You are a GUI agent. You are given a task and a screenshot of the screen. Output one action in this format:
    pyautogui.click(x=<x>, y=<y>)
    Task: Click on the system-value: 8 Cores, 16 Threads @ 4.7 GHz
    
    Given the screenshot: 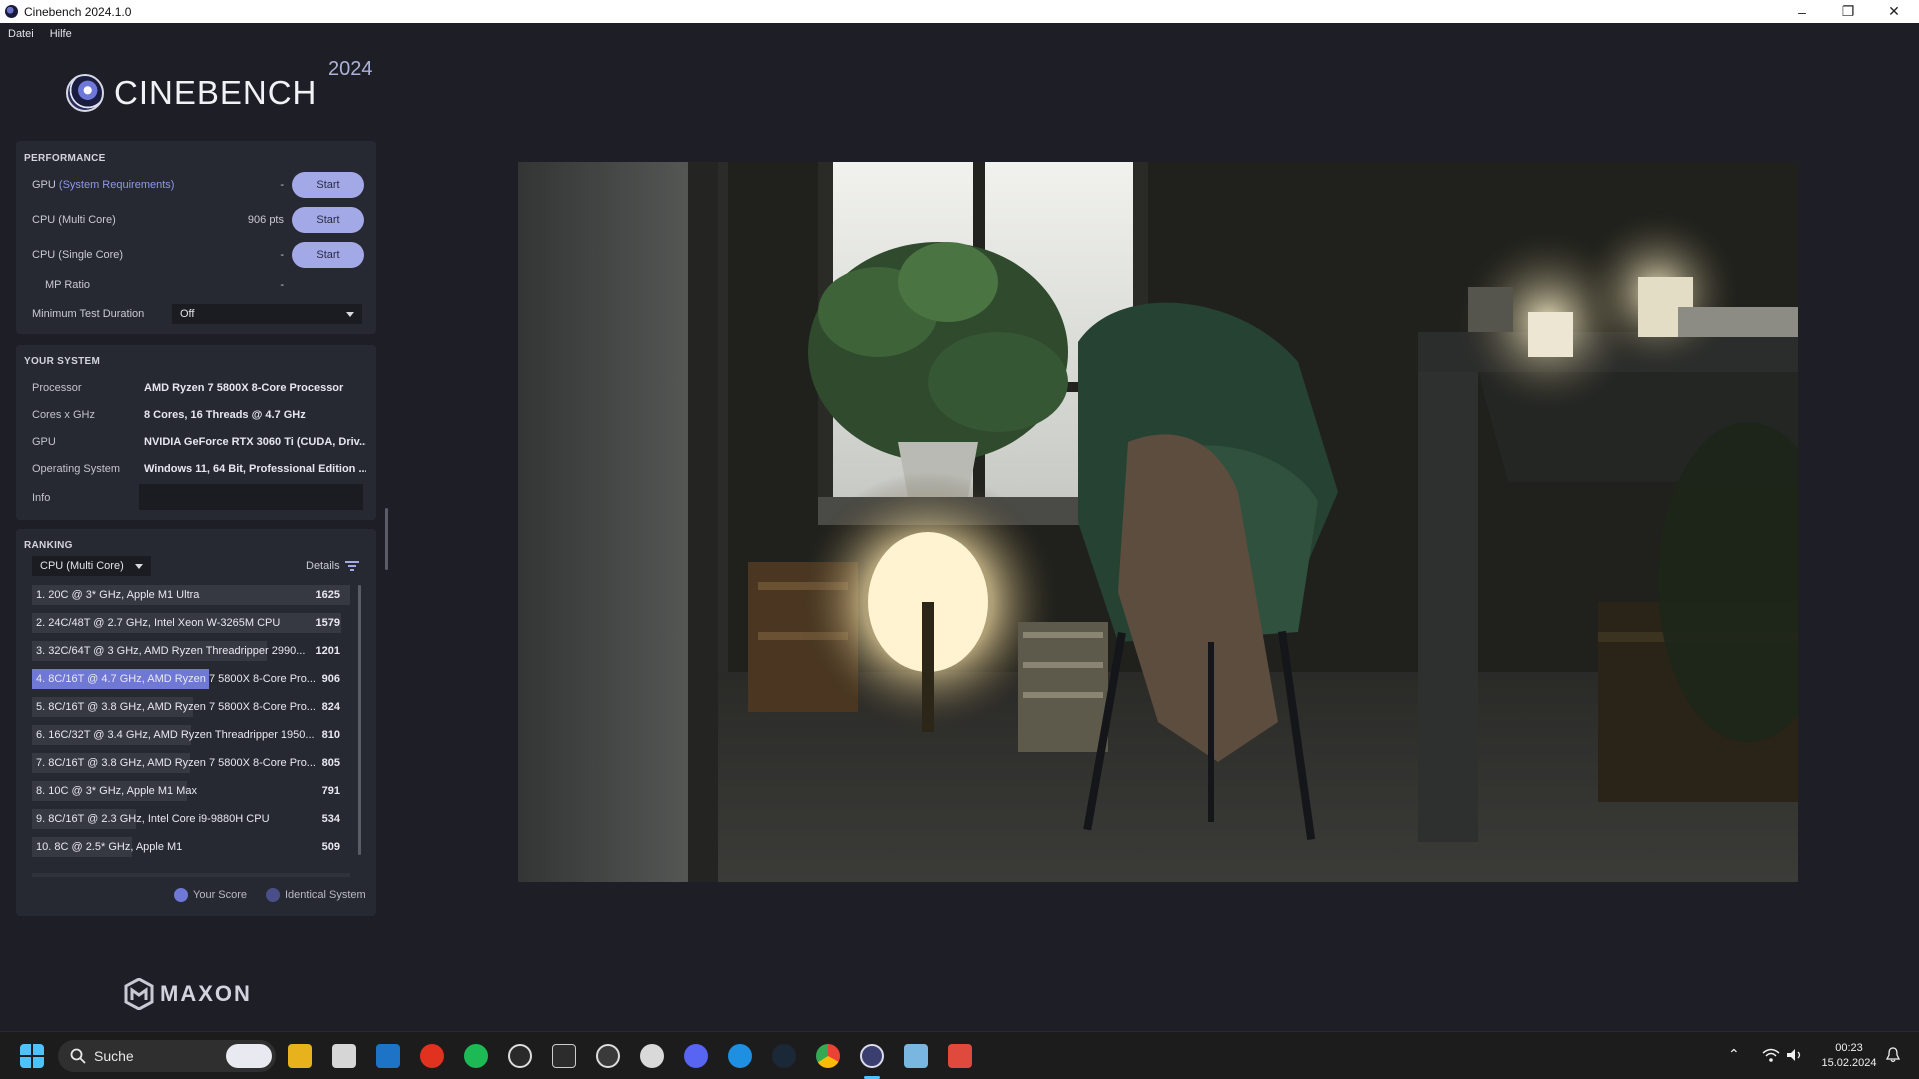 What is the action you would take?
    pyautogui.click(x=225, y=415)
    